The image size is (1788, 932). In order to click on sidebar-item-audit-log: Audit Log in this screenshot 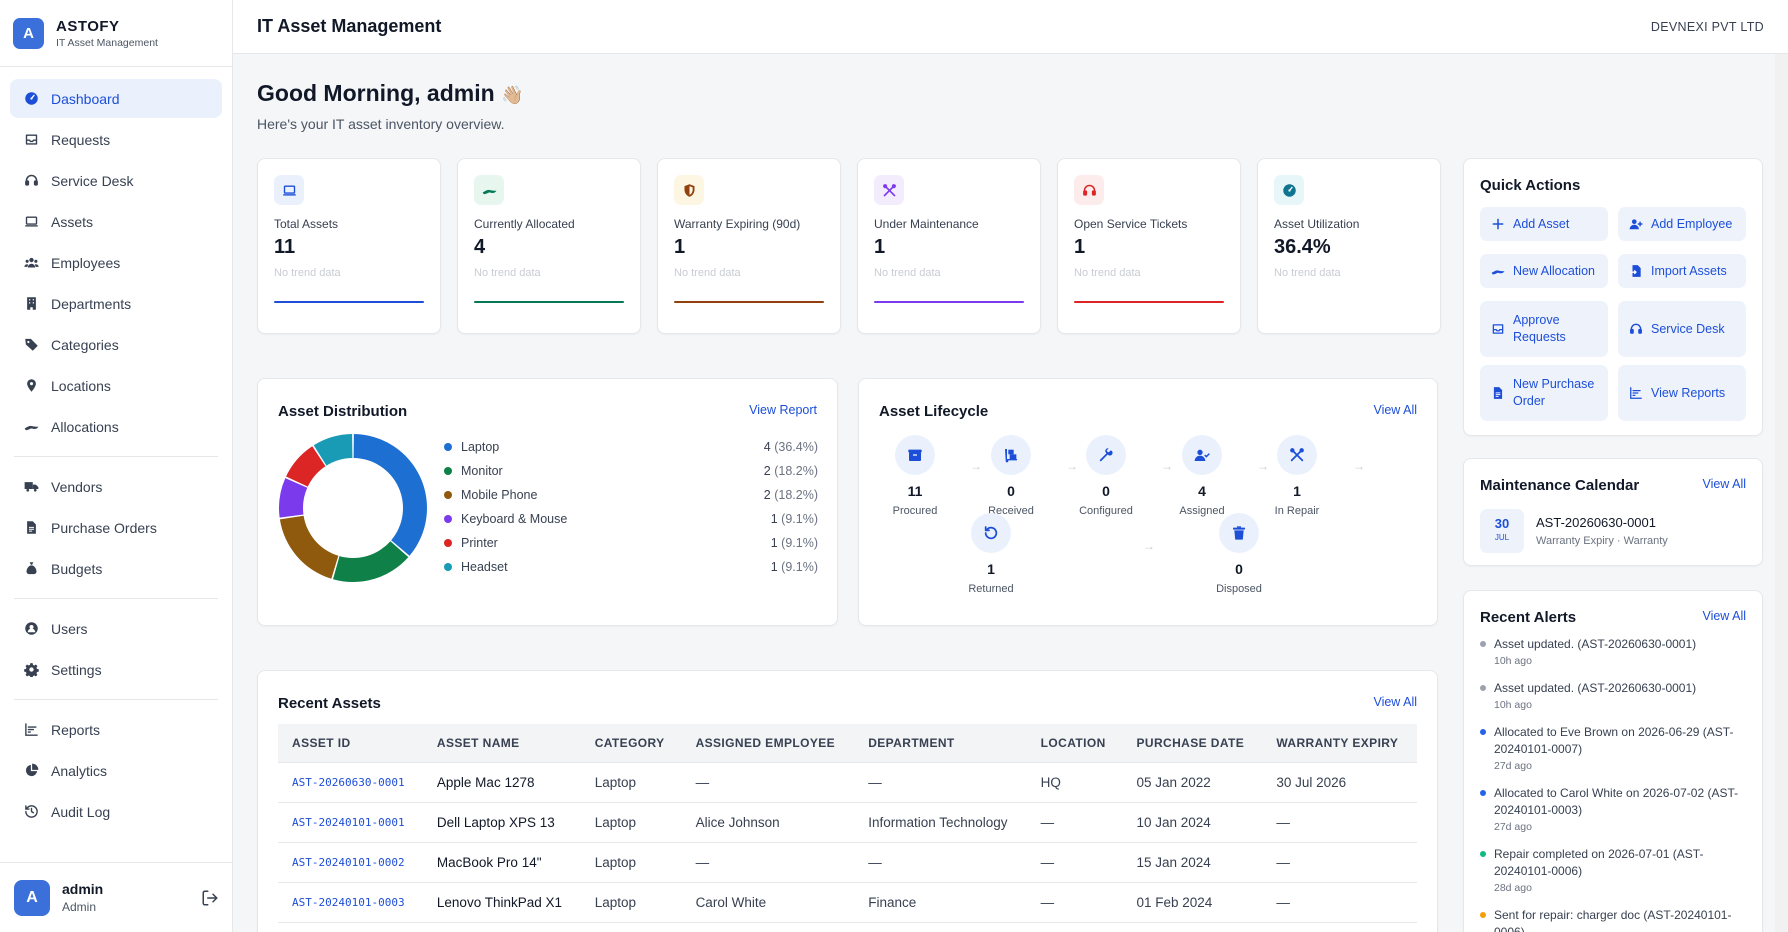, I will do `click(116, 811)`.